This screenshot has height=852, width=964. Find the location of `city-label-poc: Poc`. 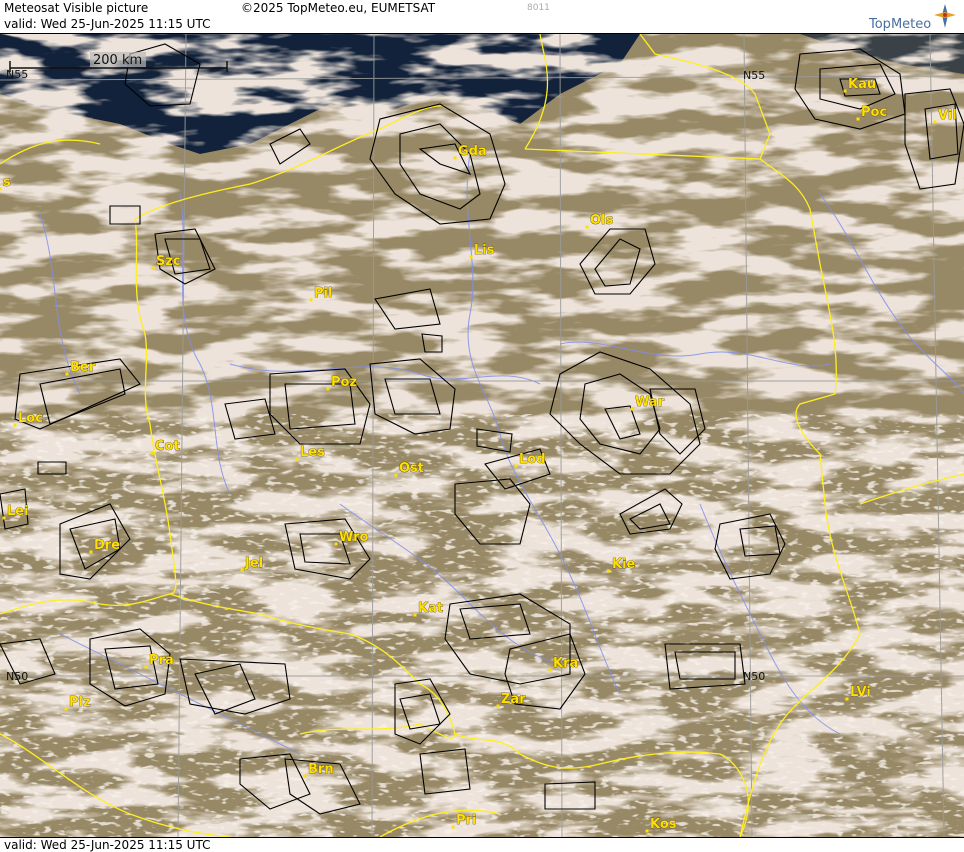

city-label-poc: Poc is located at coordinates (874, 112).